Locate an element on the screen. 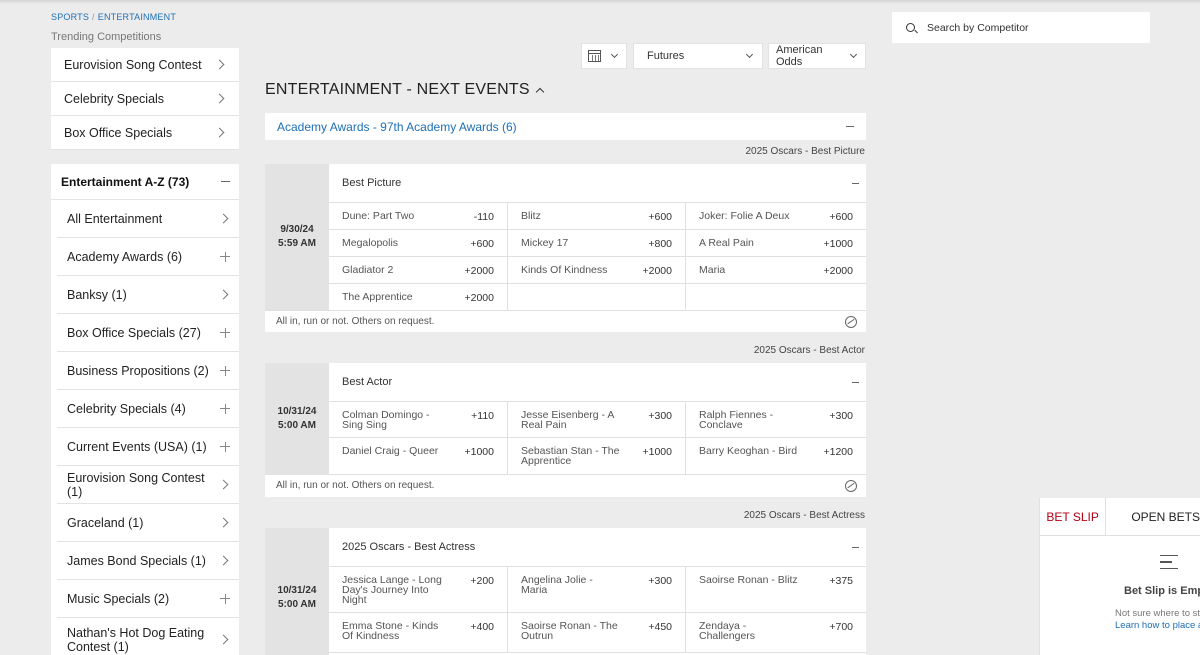 This screenshot has width=1200, height=655. tab-open-bets: OPEN BETS is located at coordinates (1153, 516).